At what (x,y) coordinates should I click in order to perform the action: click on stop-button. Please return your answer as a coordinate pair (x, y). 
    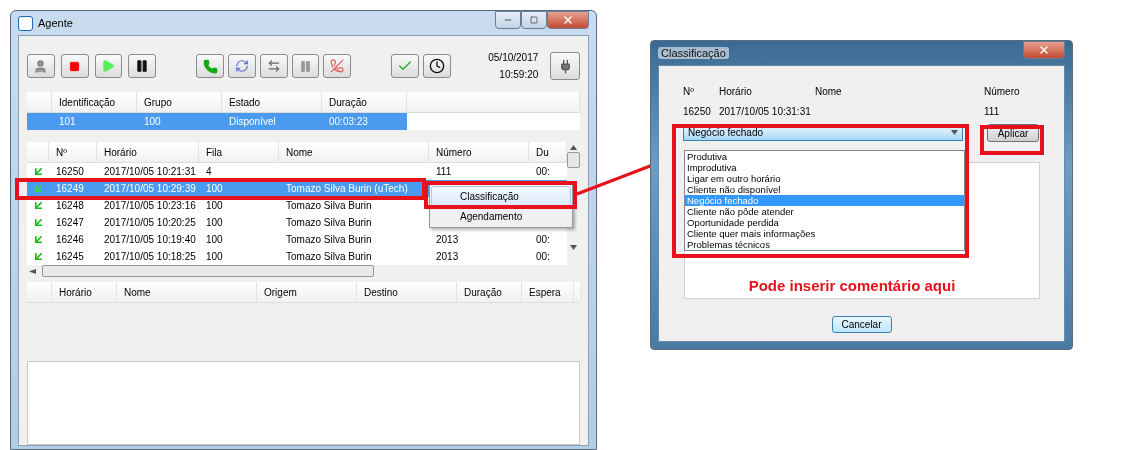
    Looking at the image, I should click on (74, 66).